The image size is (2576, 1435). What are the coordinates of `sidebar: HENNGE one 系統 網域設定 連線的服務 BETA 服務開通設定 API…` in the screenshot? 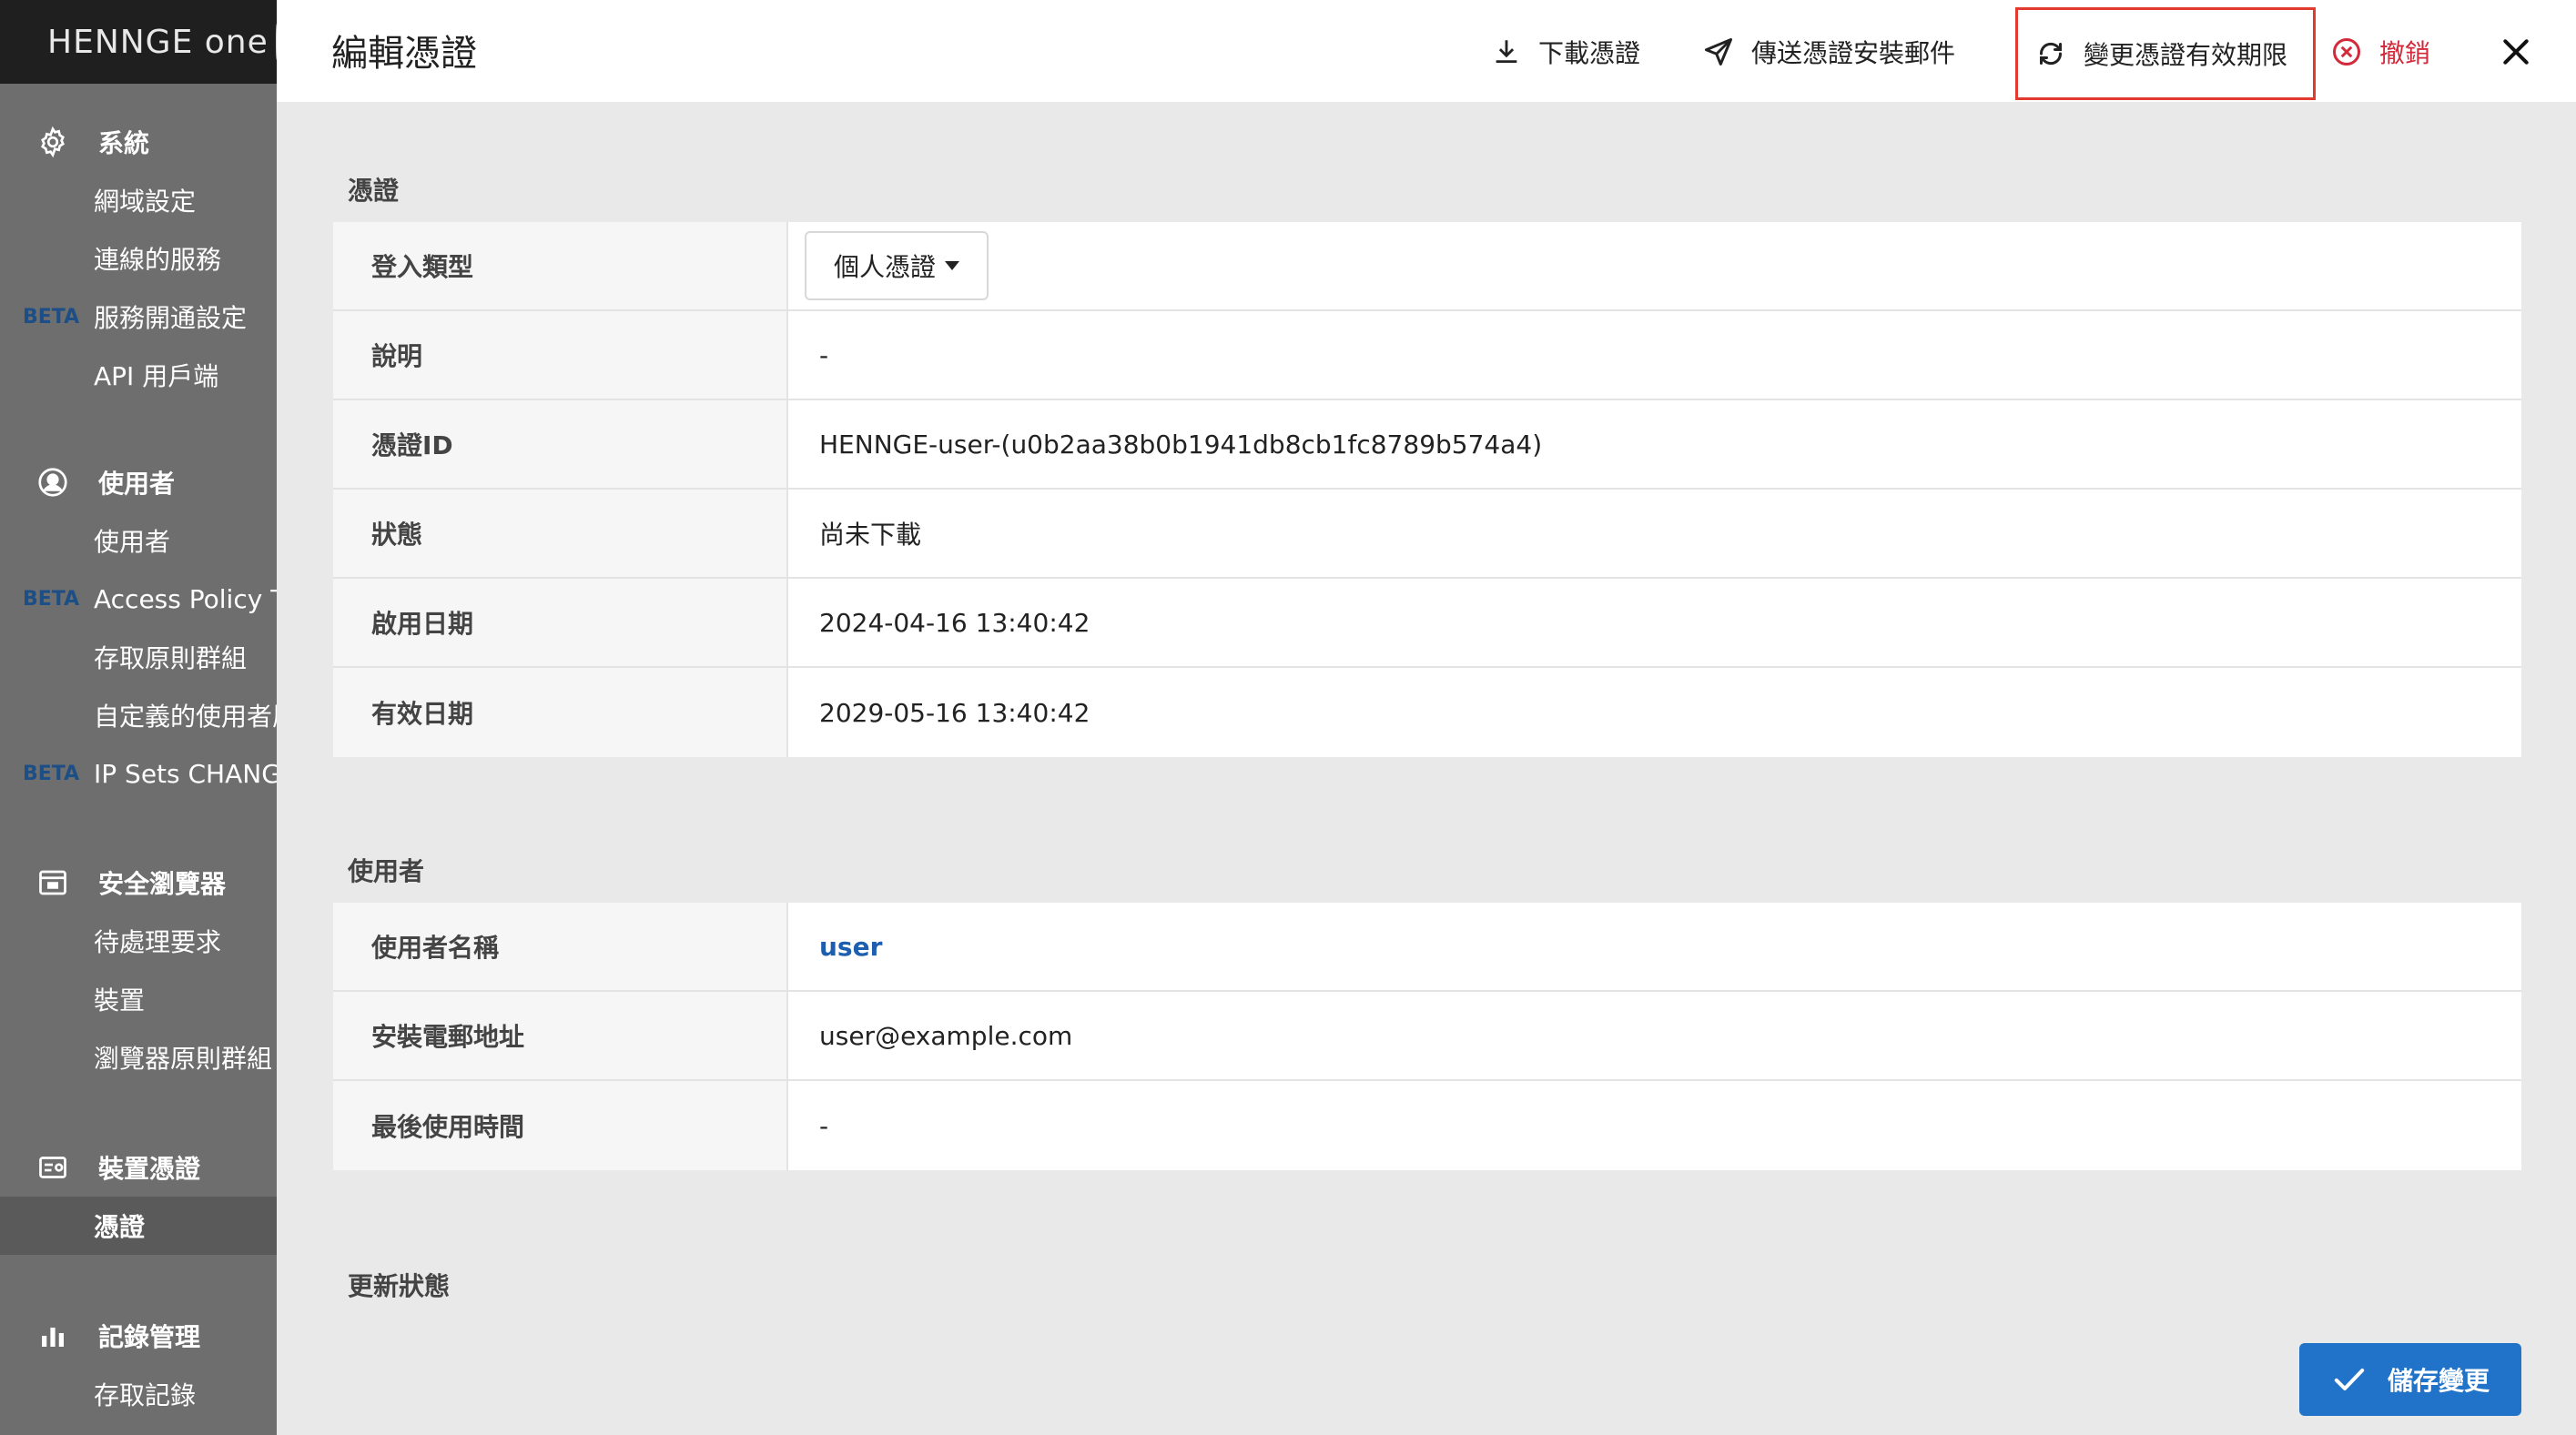 It's located at (138, 717).